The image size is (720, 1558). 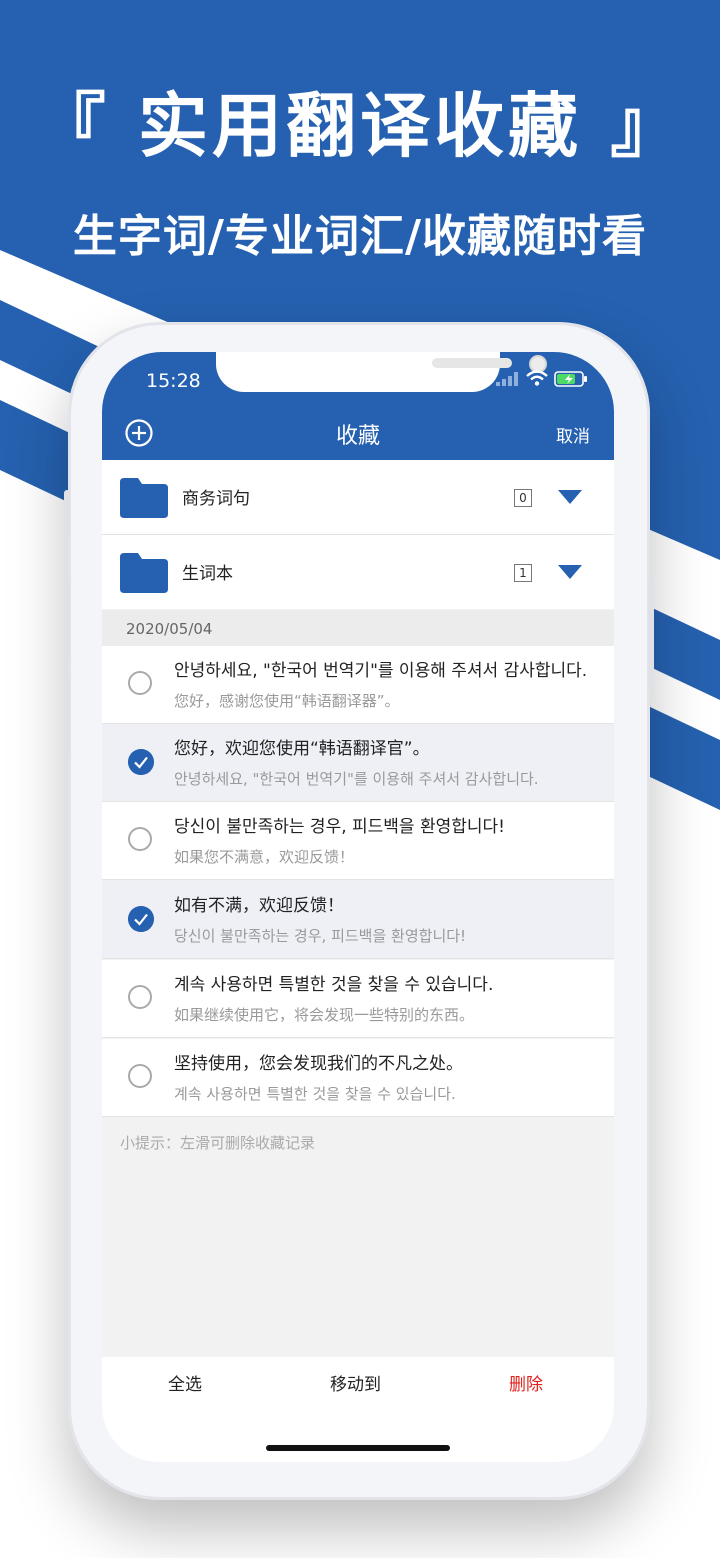 I want to click on item-sub-text: 안녕하세요, "한국어 번역기"를 이용해 주셔서 감사합니다., so click(x=356, y=779).